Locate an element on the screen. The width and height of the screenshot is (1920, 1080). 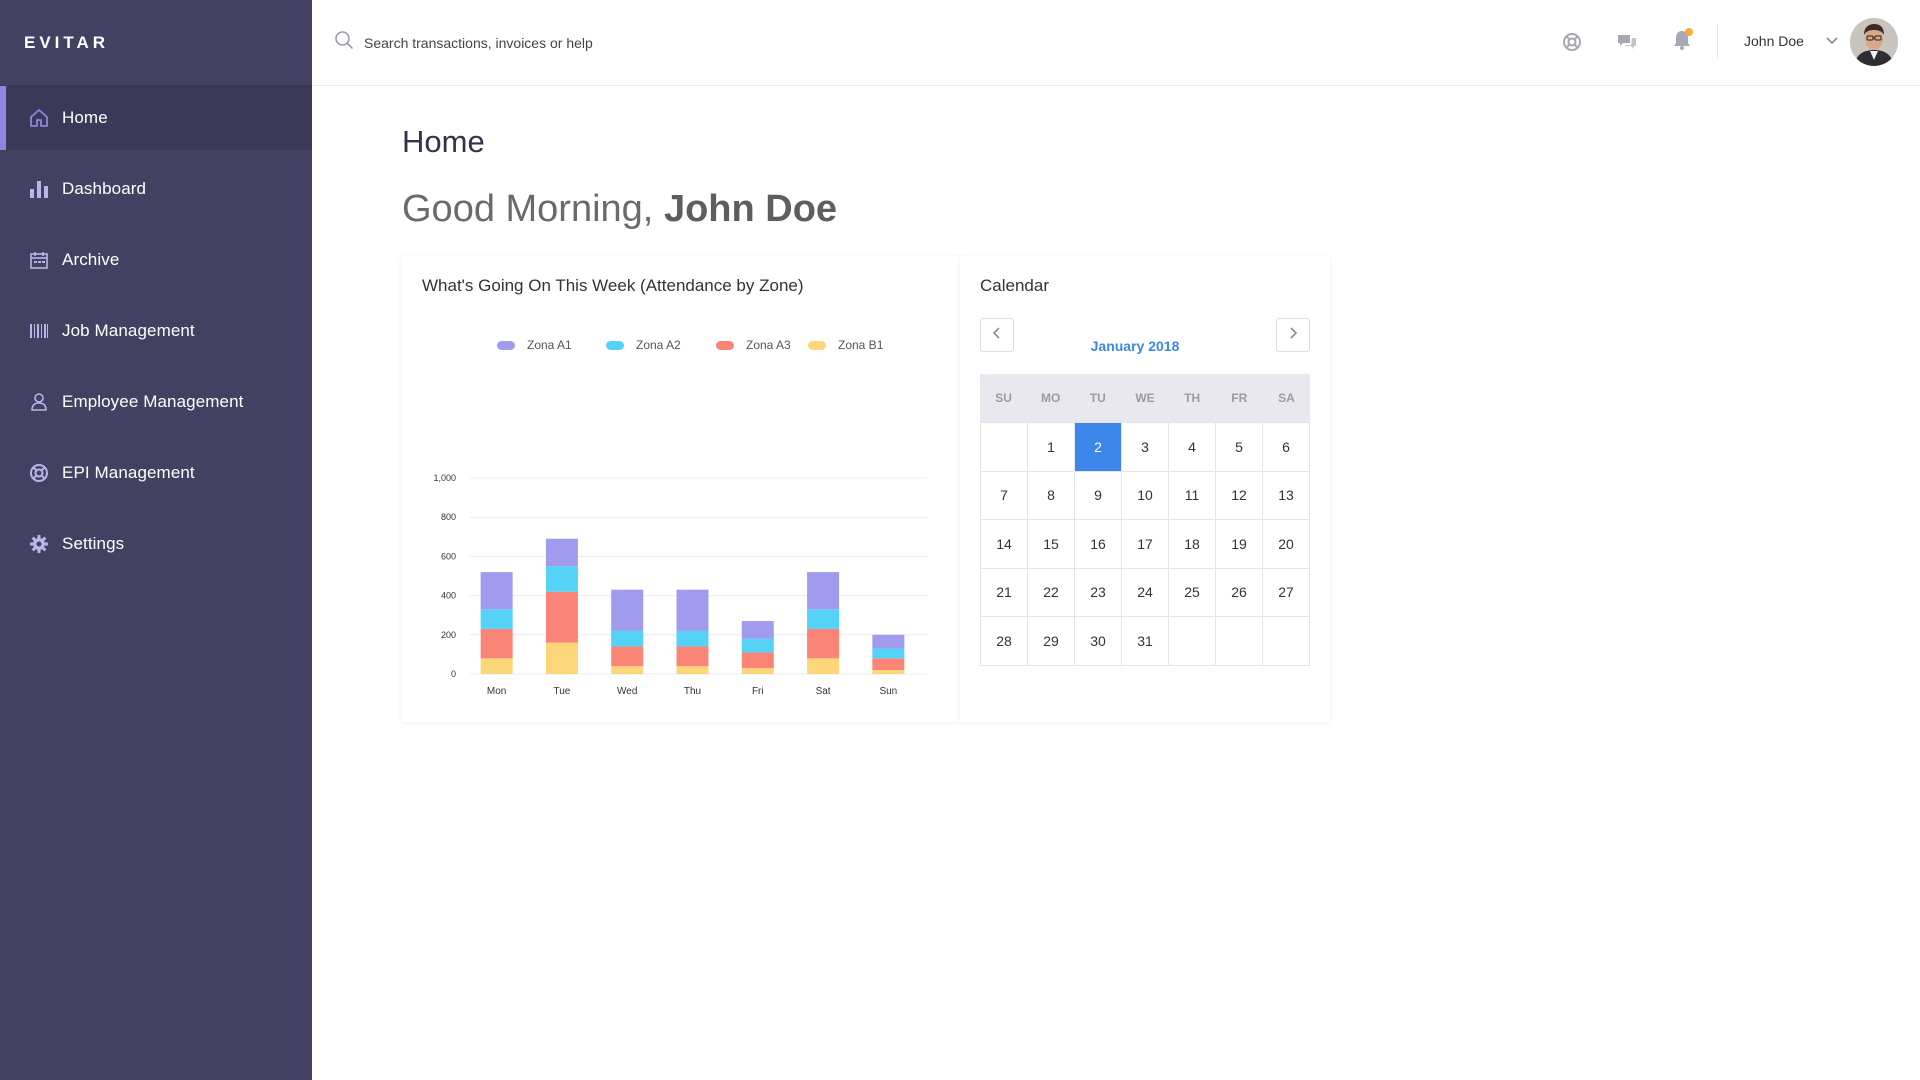
calendar-day: 12 is located at coordinates (1239, 495).